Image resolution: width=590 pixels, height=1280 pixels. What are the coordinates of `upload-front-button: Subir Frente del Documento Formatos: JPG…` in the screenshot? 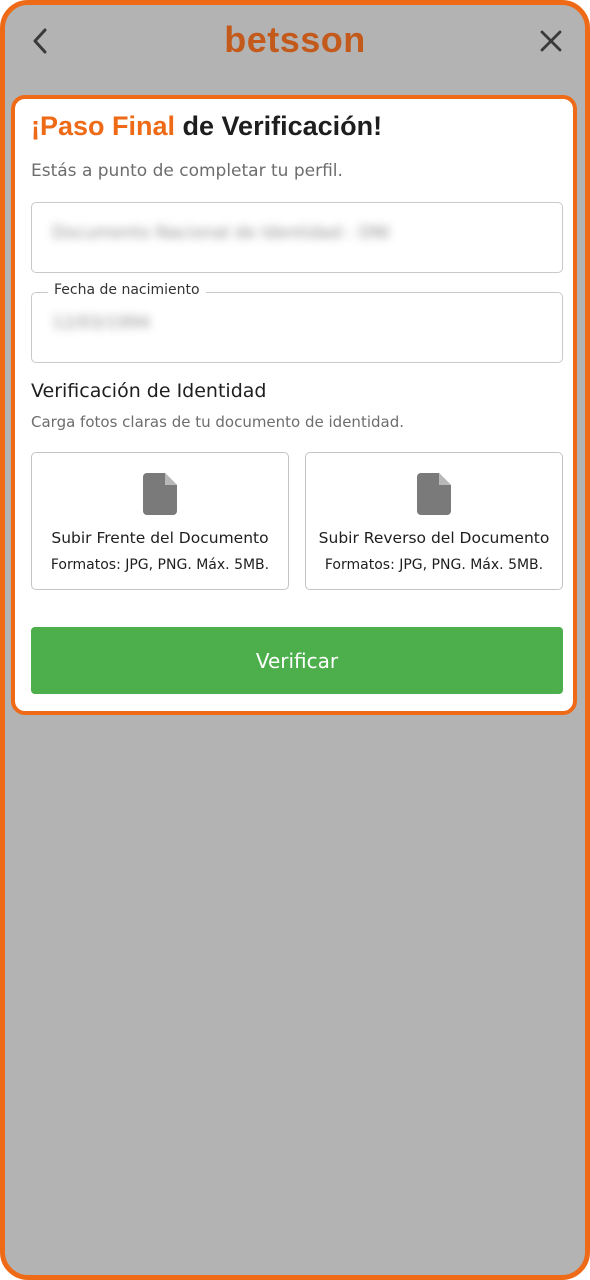 It's located at (160, 521).